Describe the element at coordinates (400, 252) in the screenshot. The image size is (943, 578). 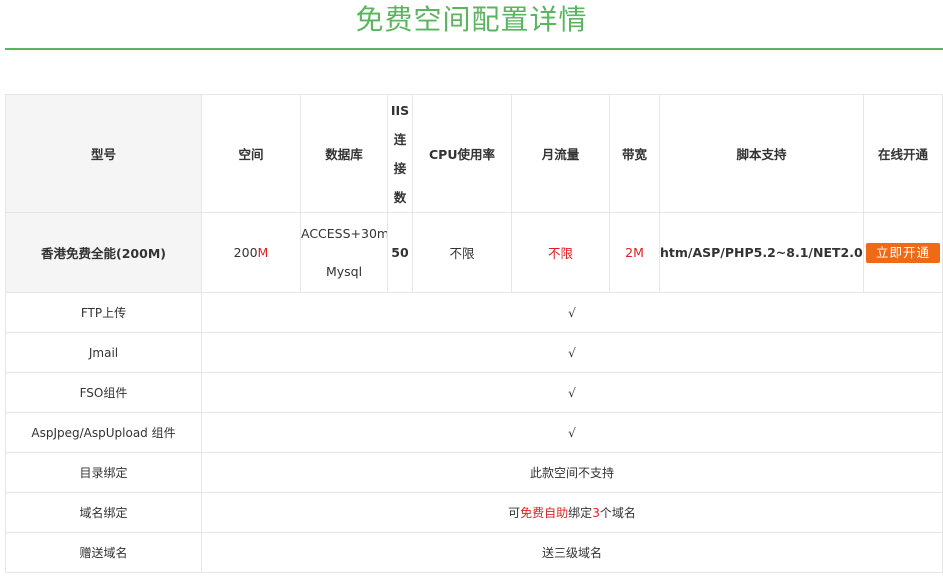
I see `product-iis-connections: 50` at that location.